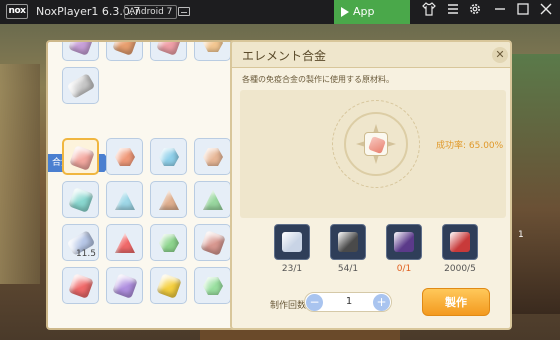  Describe the element at coordinates (345, 12) in the screenshot. I see `play-store-icon` at that location.